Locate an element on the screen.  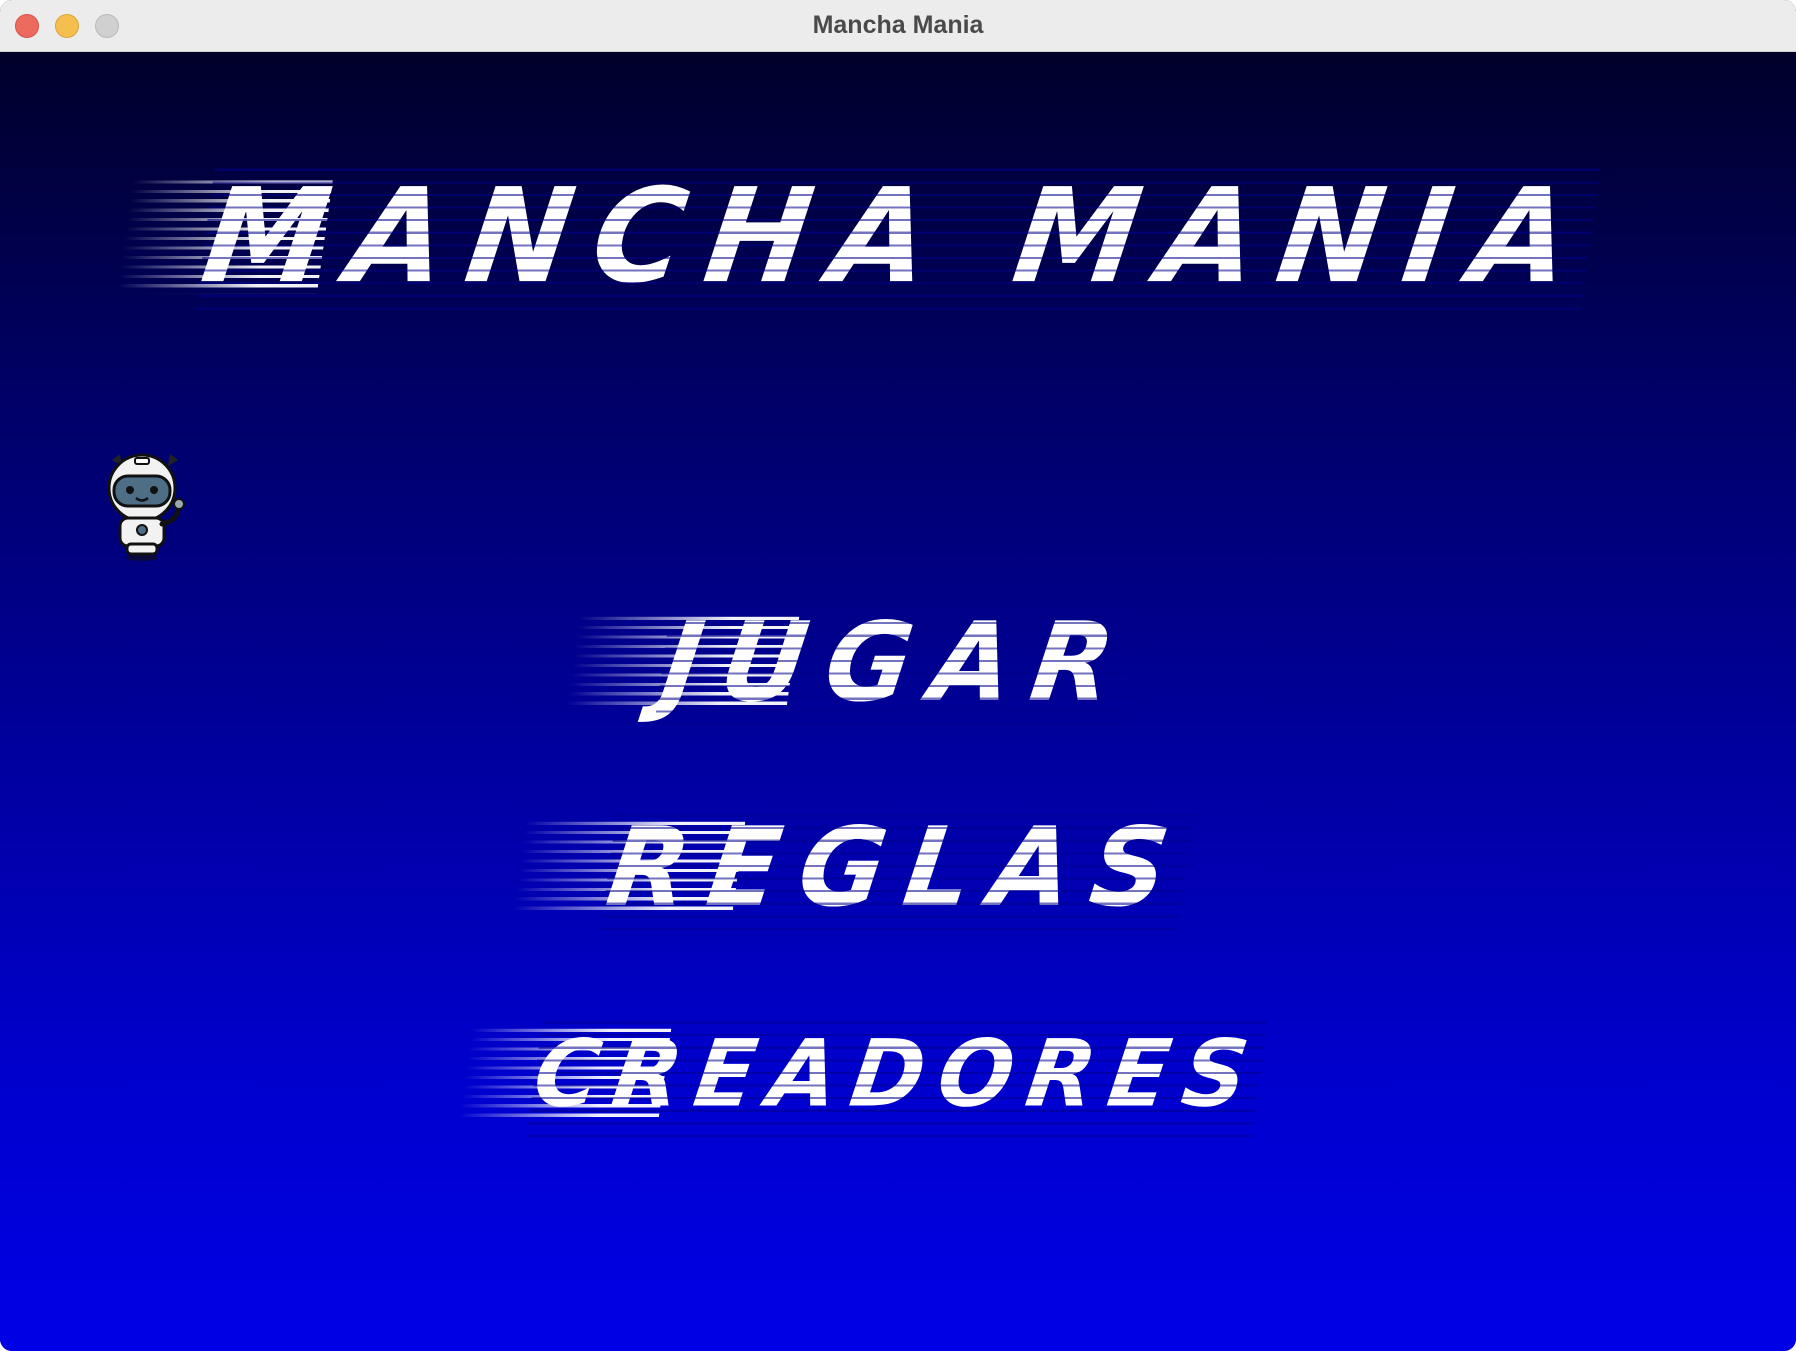
window-title: Mancha Mania is located at coordinates (898, 25).